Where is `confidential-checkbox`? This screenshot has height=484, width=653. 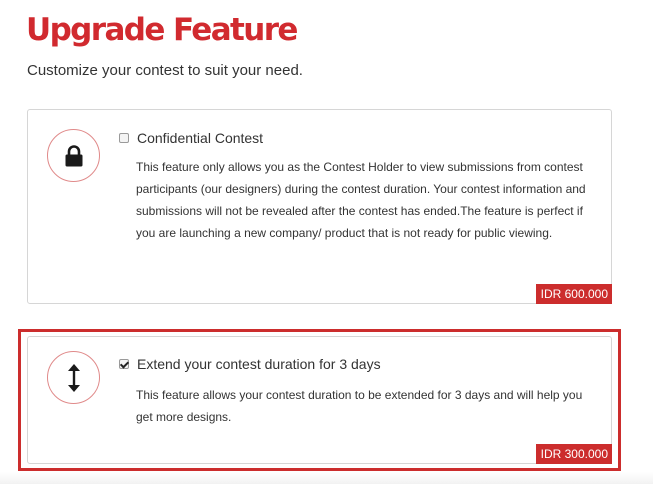
confidential-checkbox is located at coordinates (124, 138).